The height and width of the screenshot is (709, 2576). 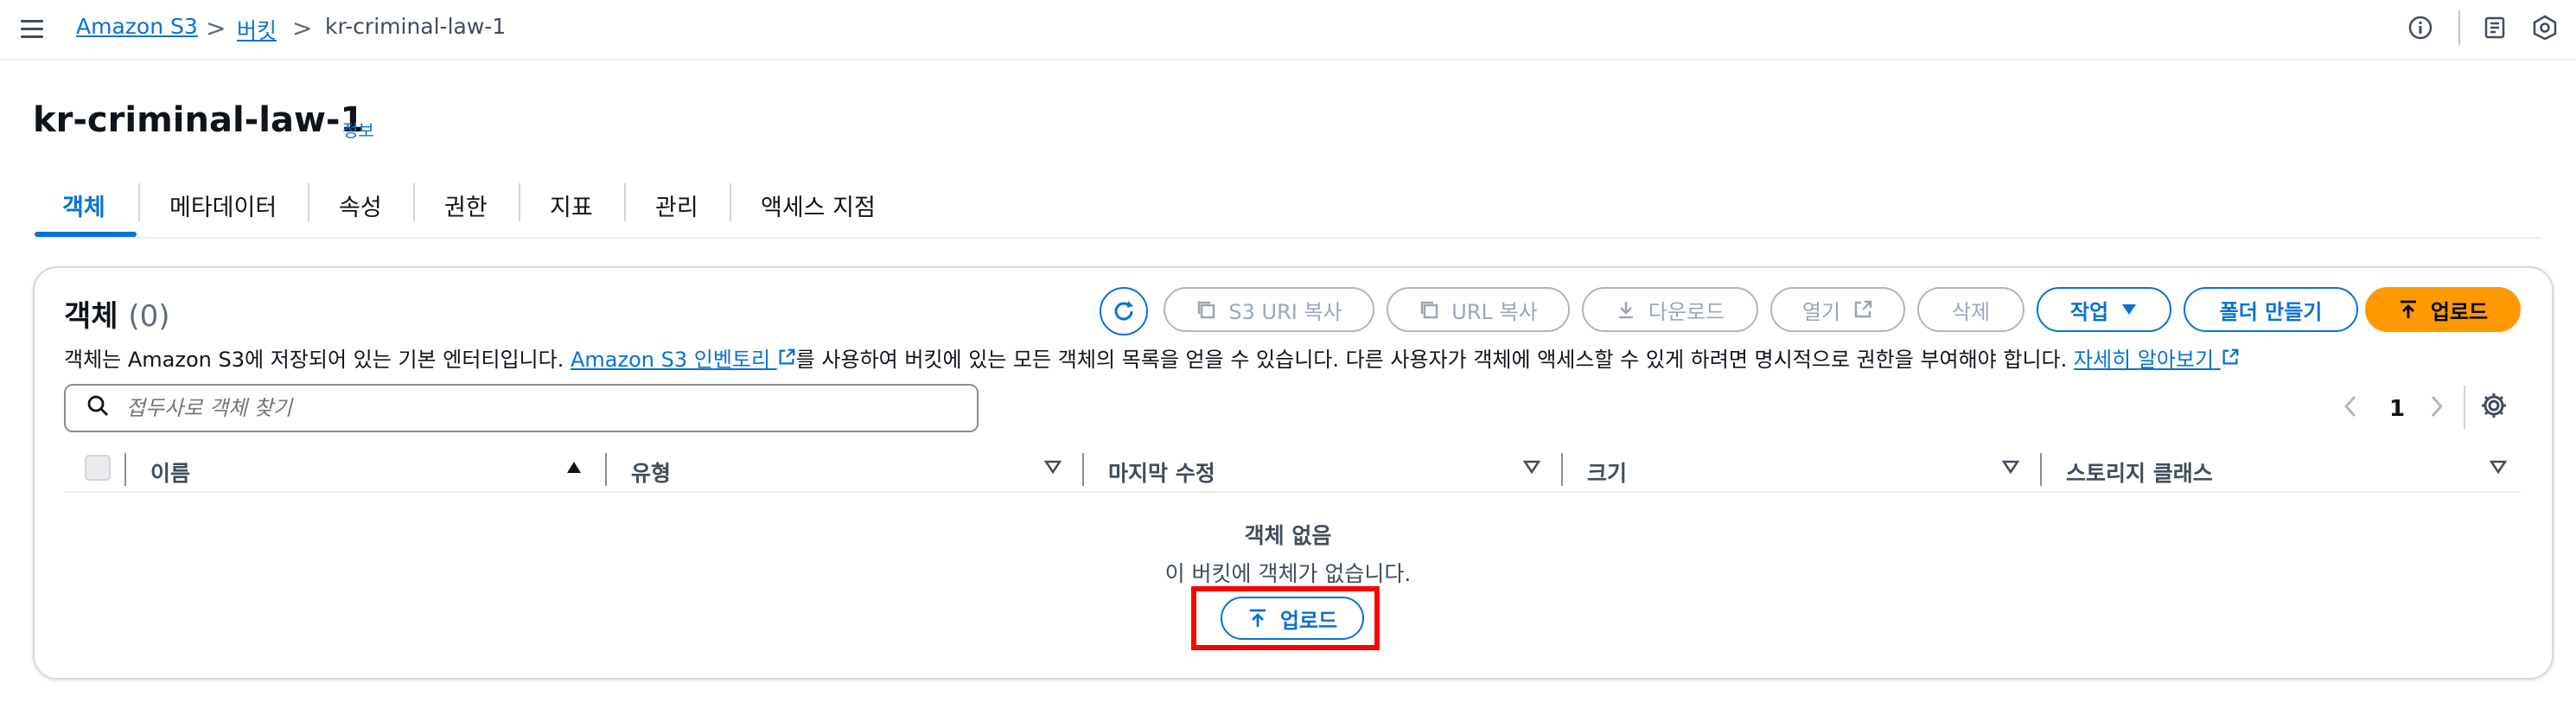 What do you see at coordinates (1285, 311) in the screenshot?
I see `copy-s3-uri-label: S3 URI 복사` at bounding box center [1285, 311].